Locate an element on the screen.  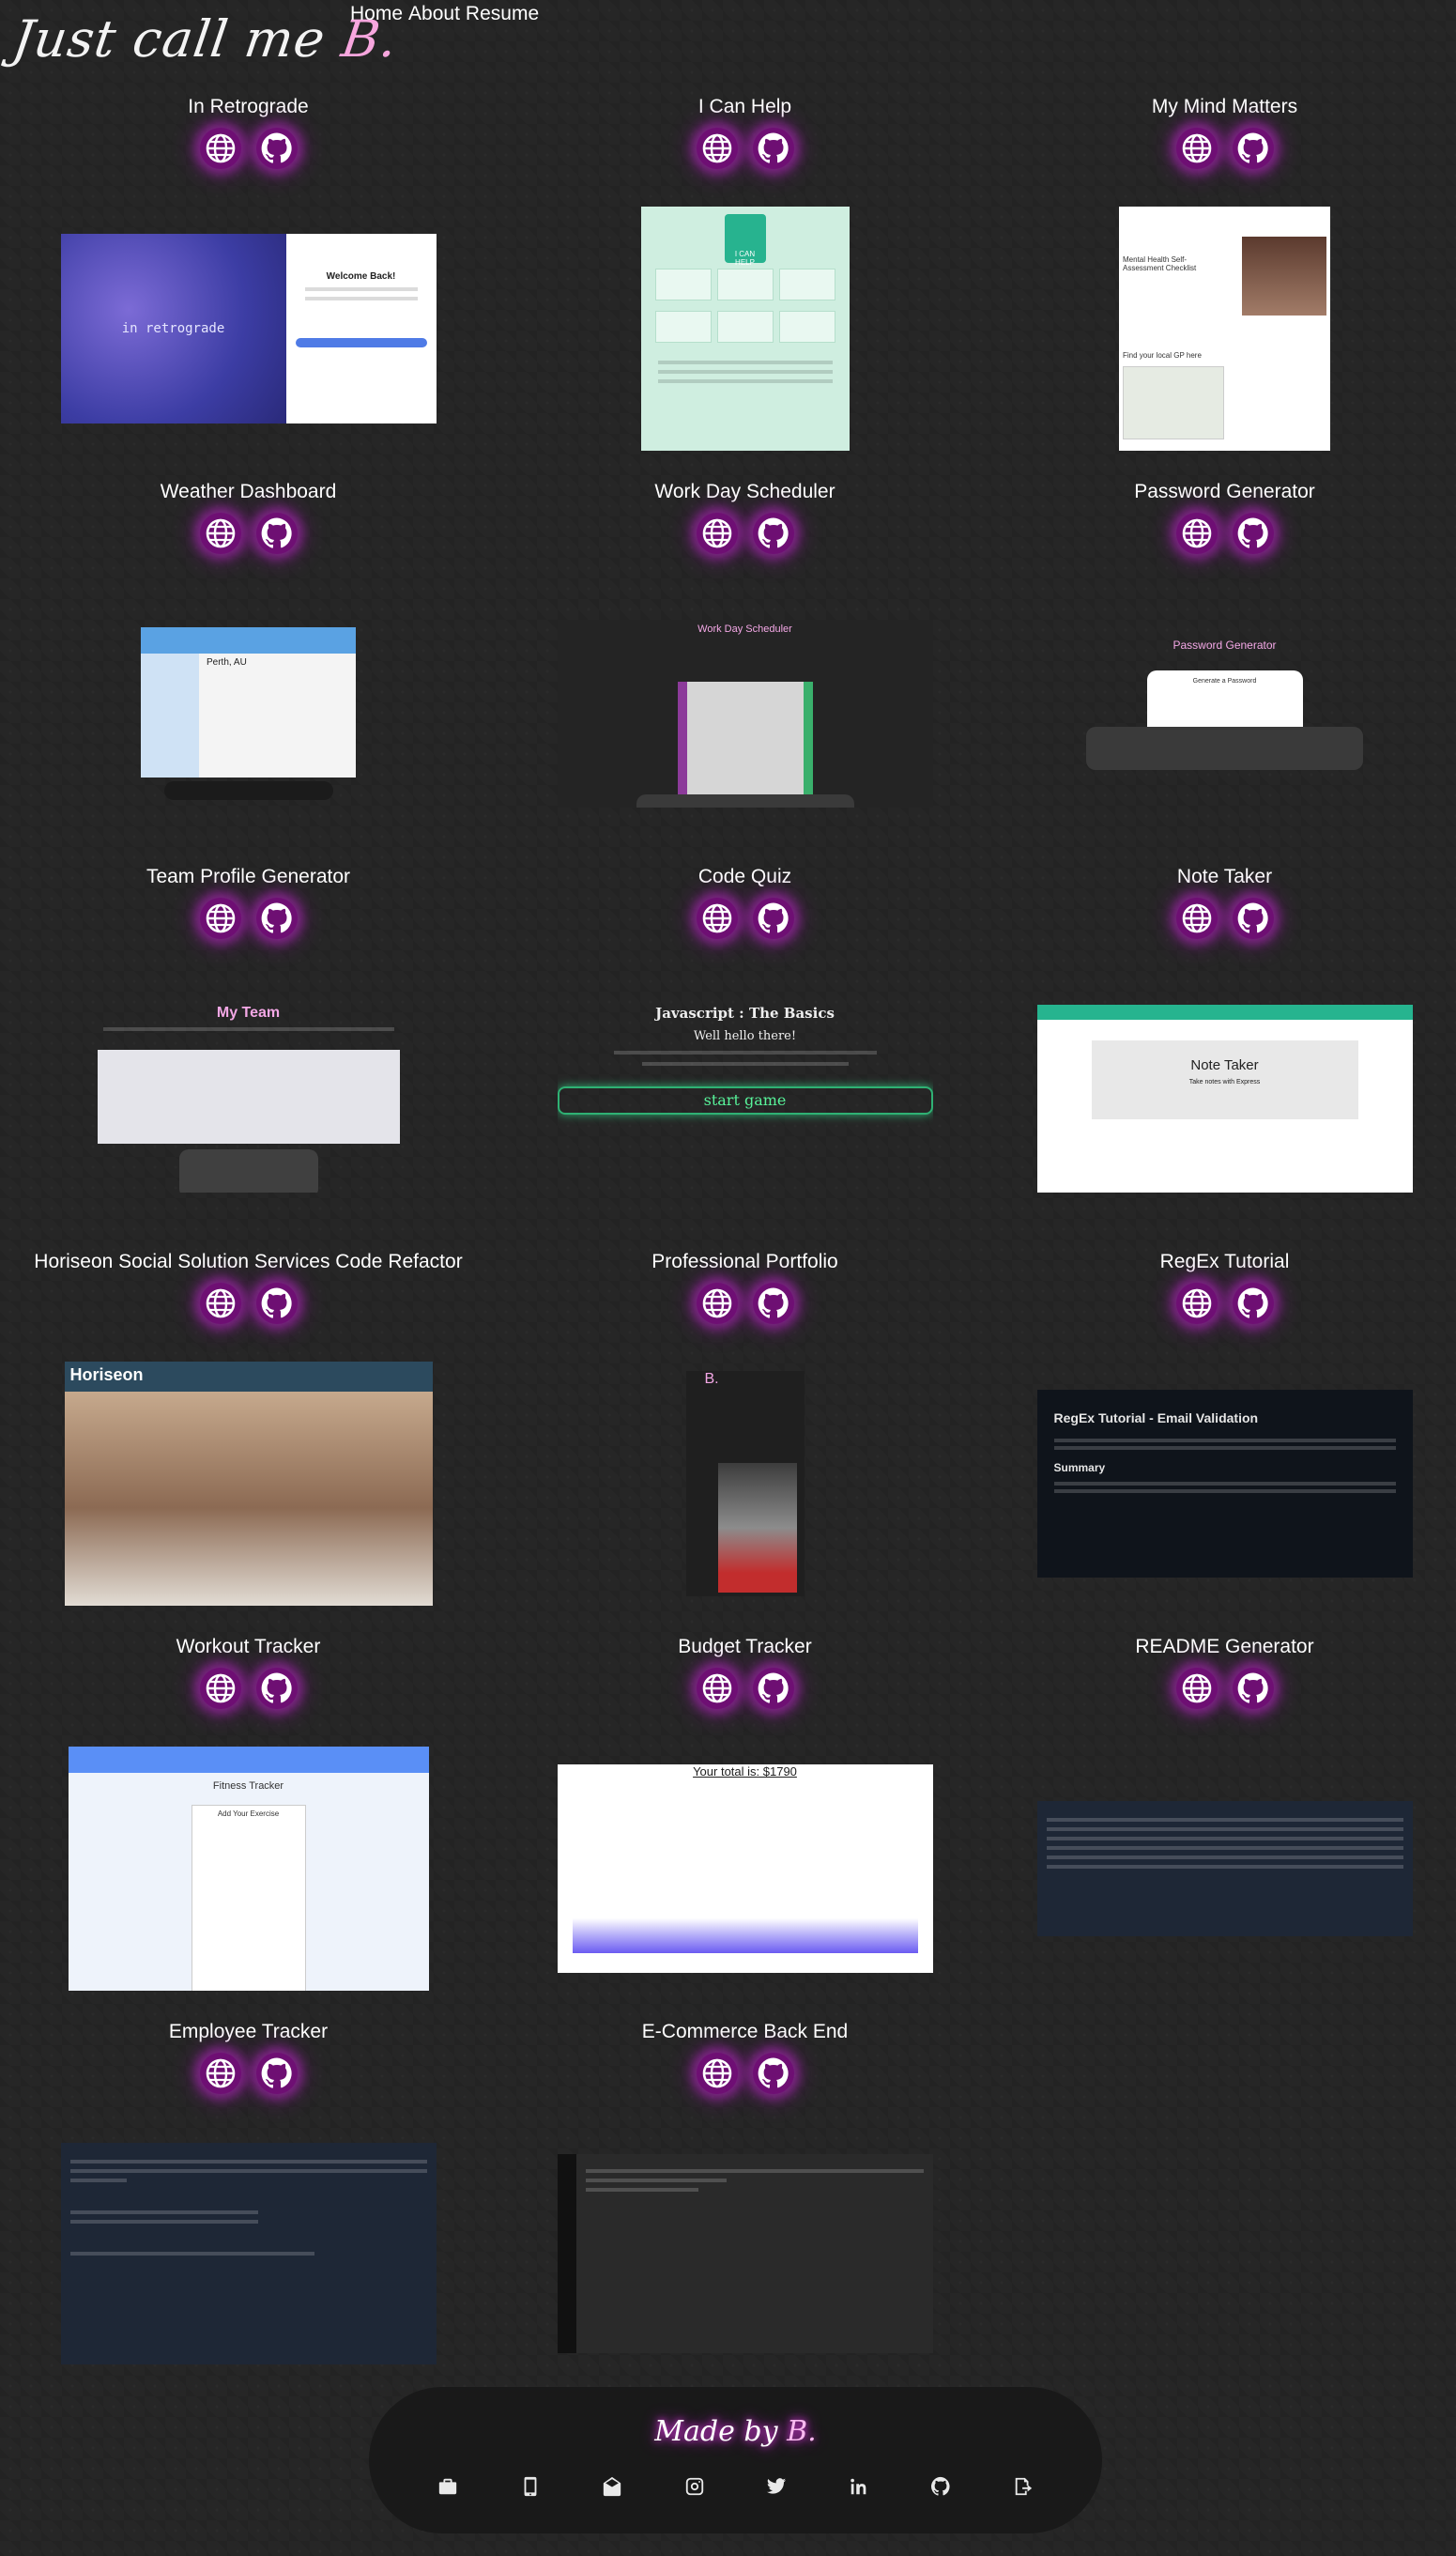
project-card: Budget Tracker Your total is: $1790 is located at coordinates (745, 1826).